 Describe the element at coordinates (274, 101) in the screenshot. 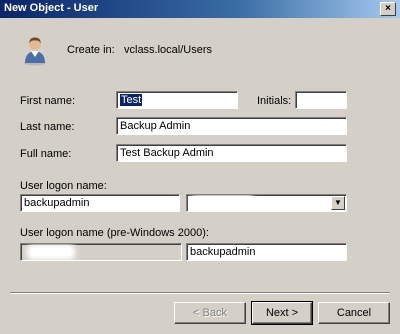

I see `initials-label: Initials:` at that location.